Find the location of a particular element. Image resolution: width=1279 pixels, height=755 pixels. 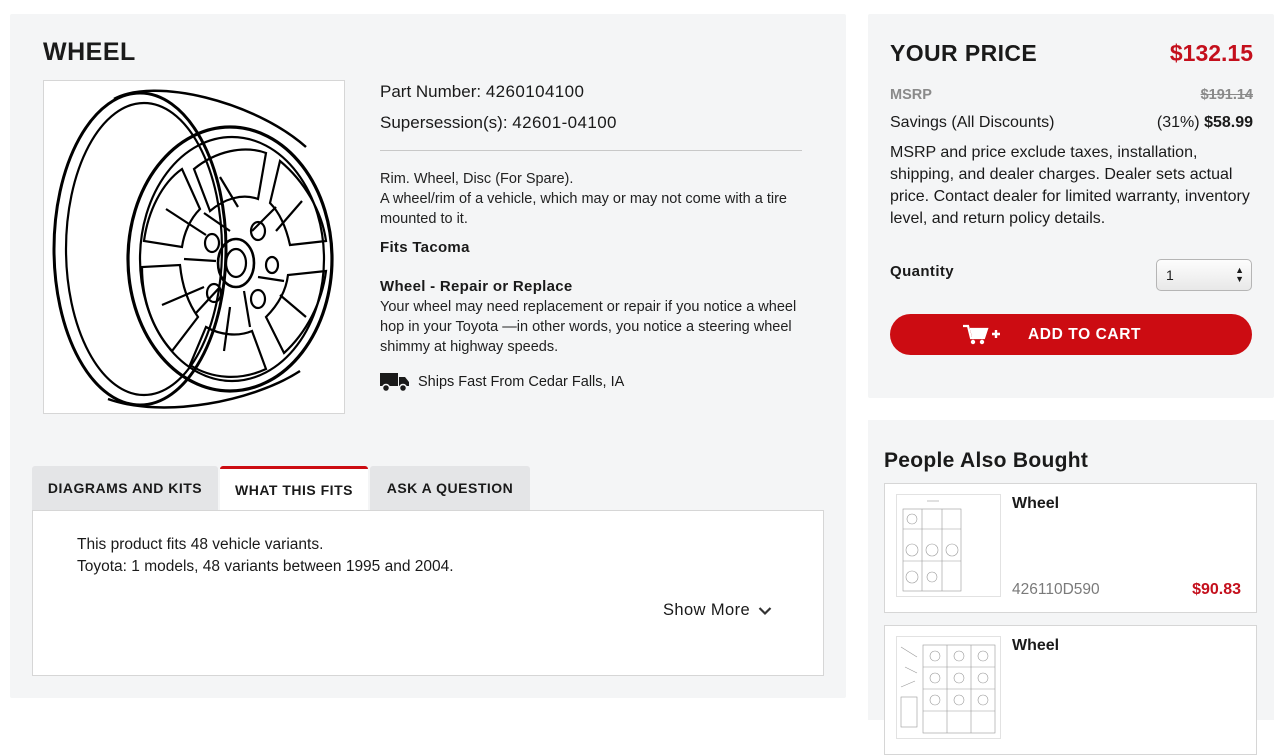

tab-diagrams-and-kits: DIAGRAMS AND KITS is located at coordinates (125, 488).